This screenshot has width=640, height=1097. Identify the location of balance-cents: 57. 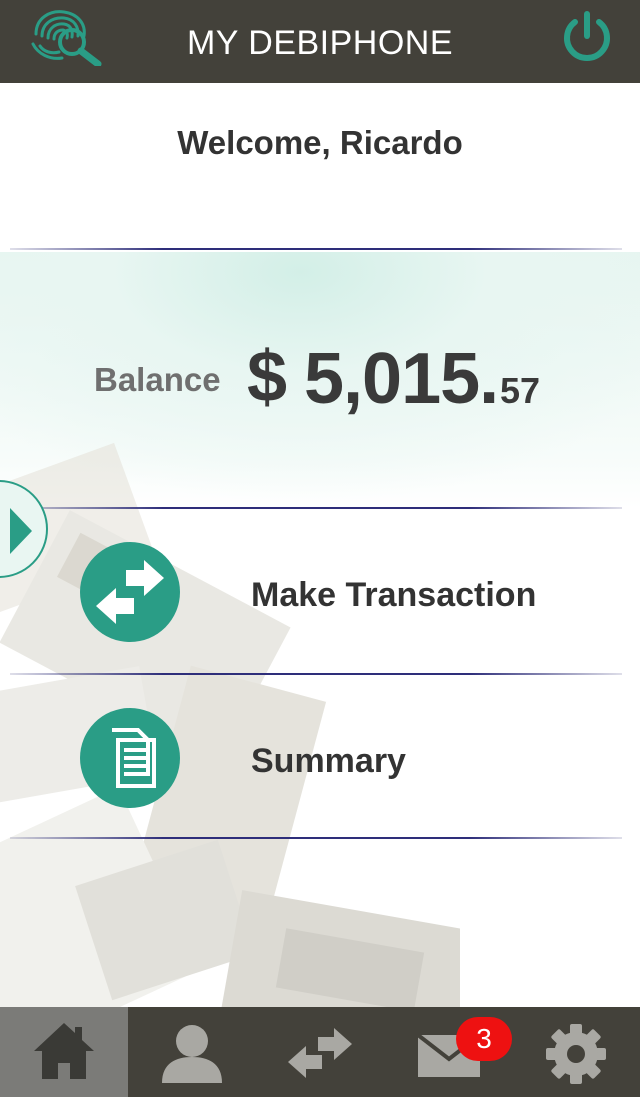
(520, 390).